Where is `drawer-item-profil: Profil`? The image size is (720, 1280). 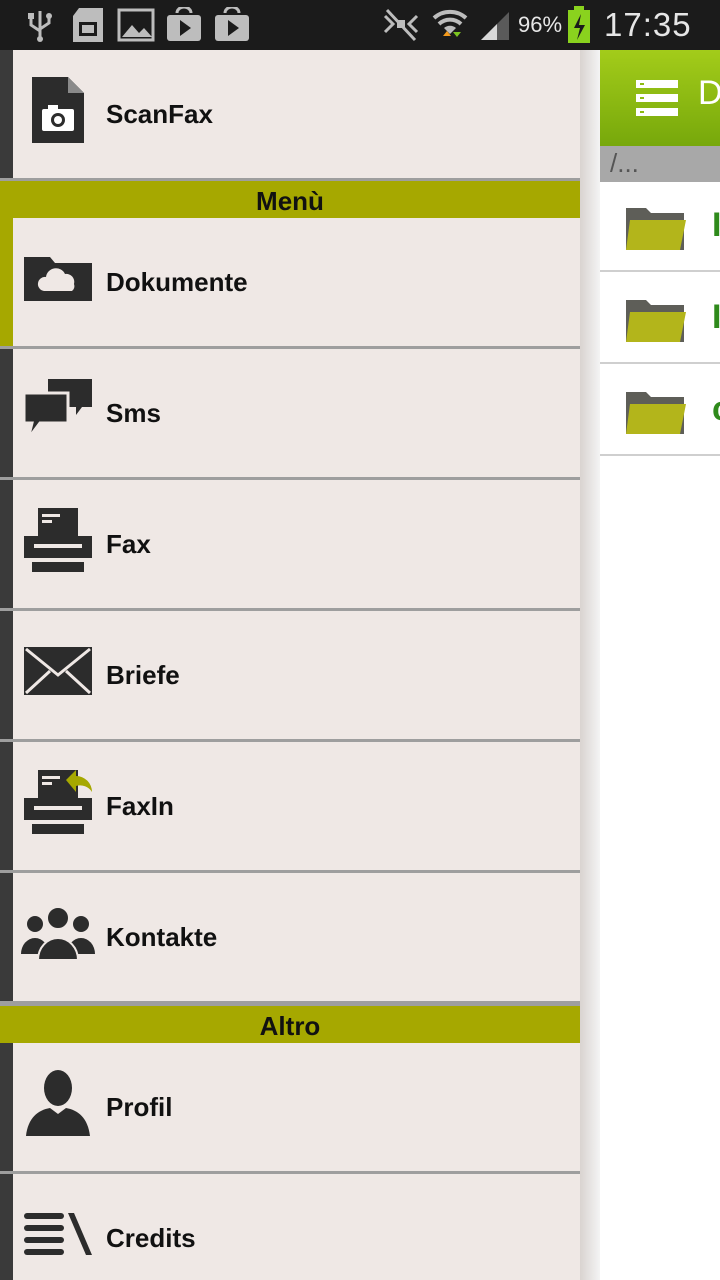 drawer-item-profil: Profil is located at coordinates (290, 1108).